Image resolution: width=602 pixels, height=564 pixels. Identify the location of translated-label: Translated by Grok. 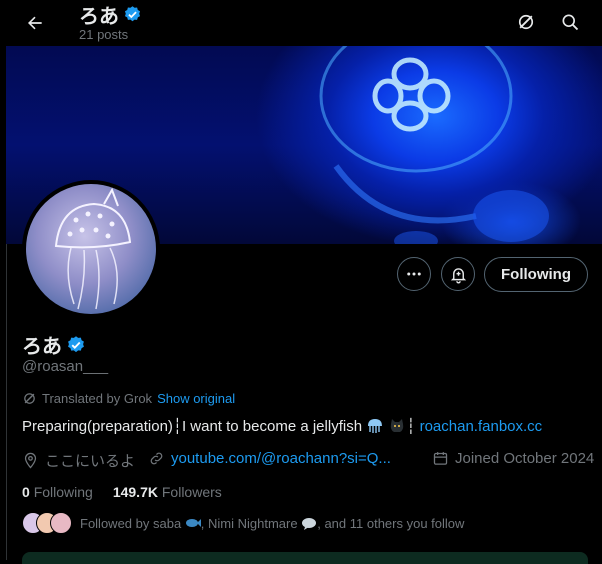
(97, 398).